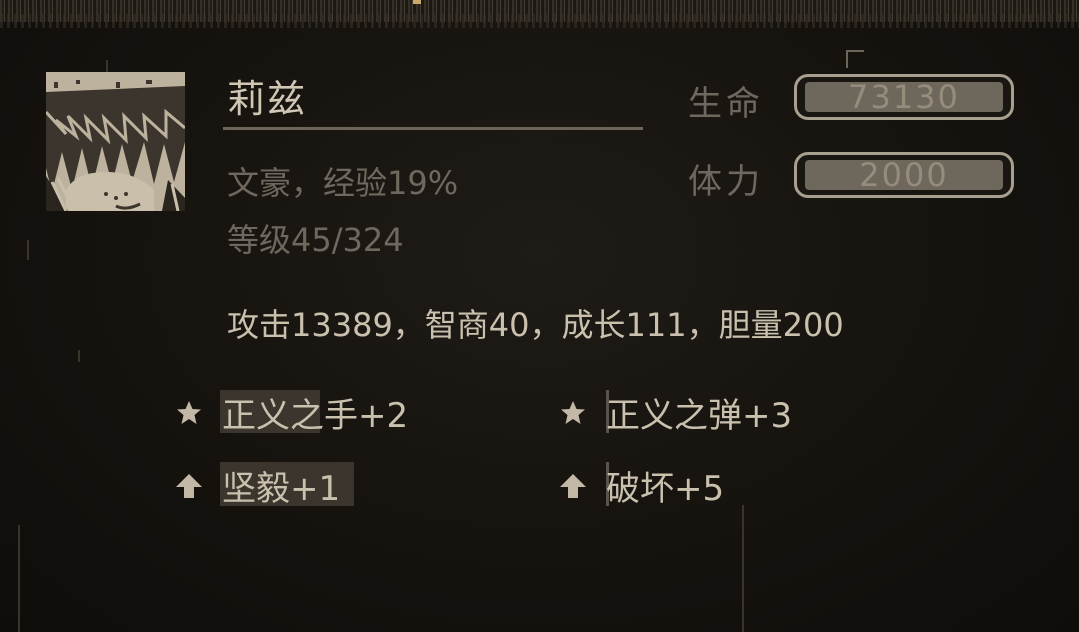 Image resolution: width=1079 pixels, height=632 pixels. Describe the element at coordinates (417, 2) in the screenshot. I see `top-spark` at that location.